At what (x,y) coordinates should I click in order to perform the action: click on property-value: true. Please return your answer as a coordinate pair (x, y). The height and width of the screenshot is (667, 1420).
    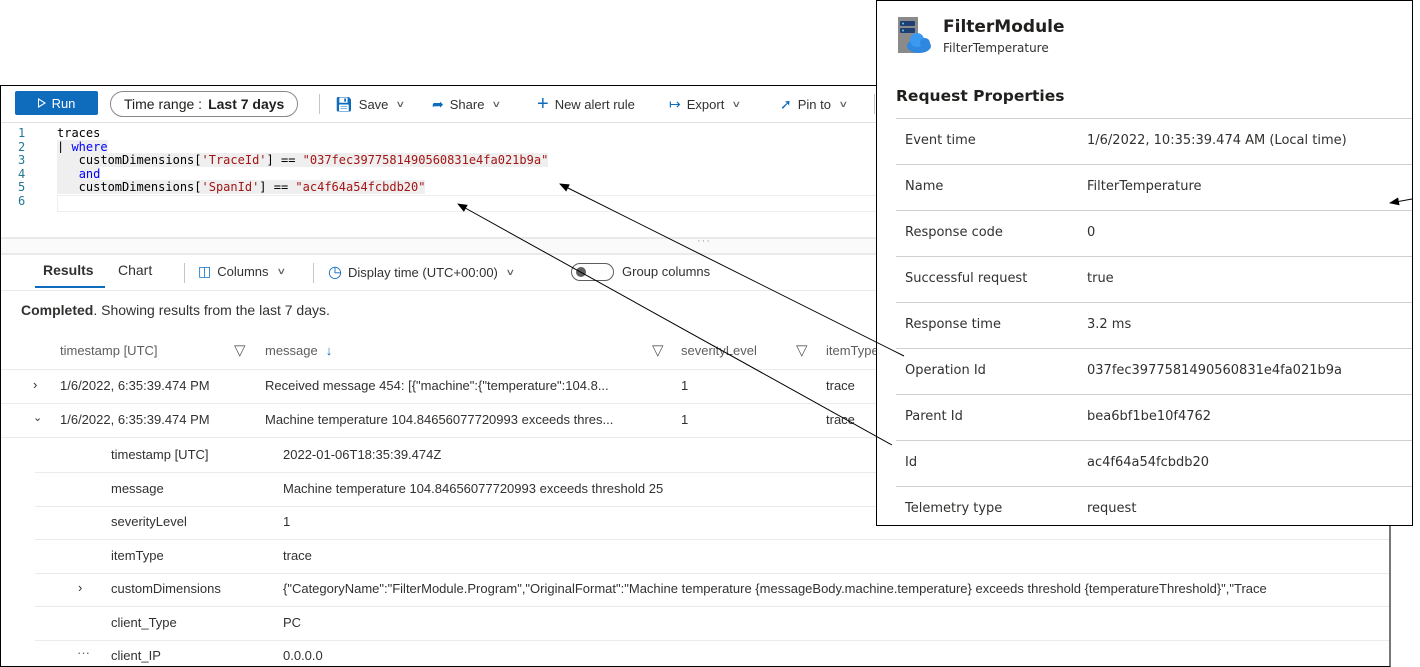
    Looking at the image, I should click on (1100, 278).